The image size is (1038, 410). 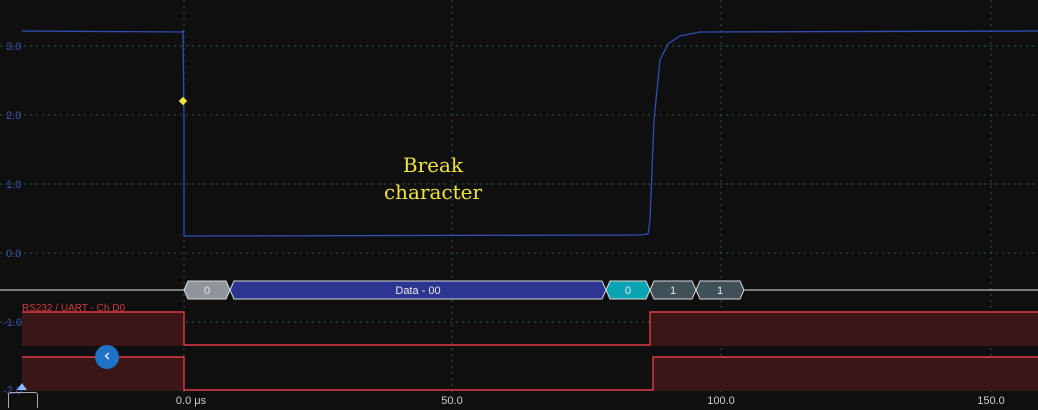 What do you see at coordinates (991, 401) in the screenshot?
I see `time-tick-label: 150.0` at bounding box center [991, 401].